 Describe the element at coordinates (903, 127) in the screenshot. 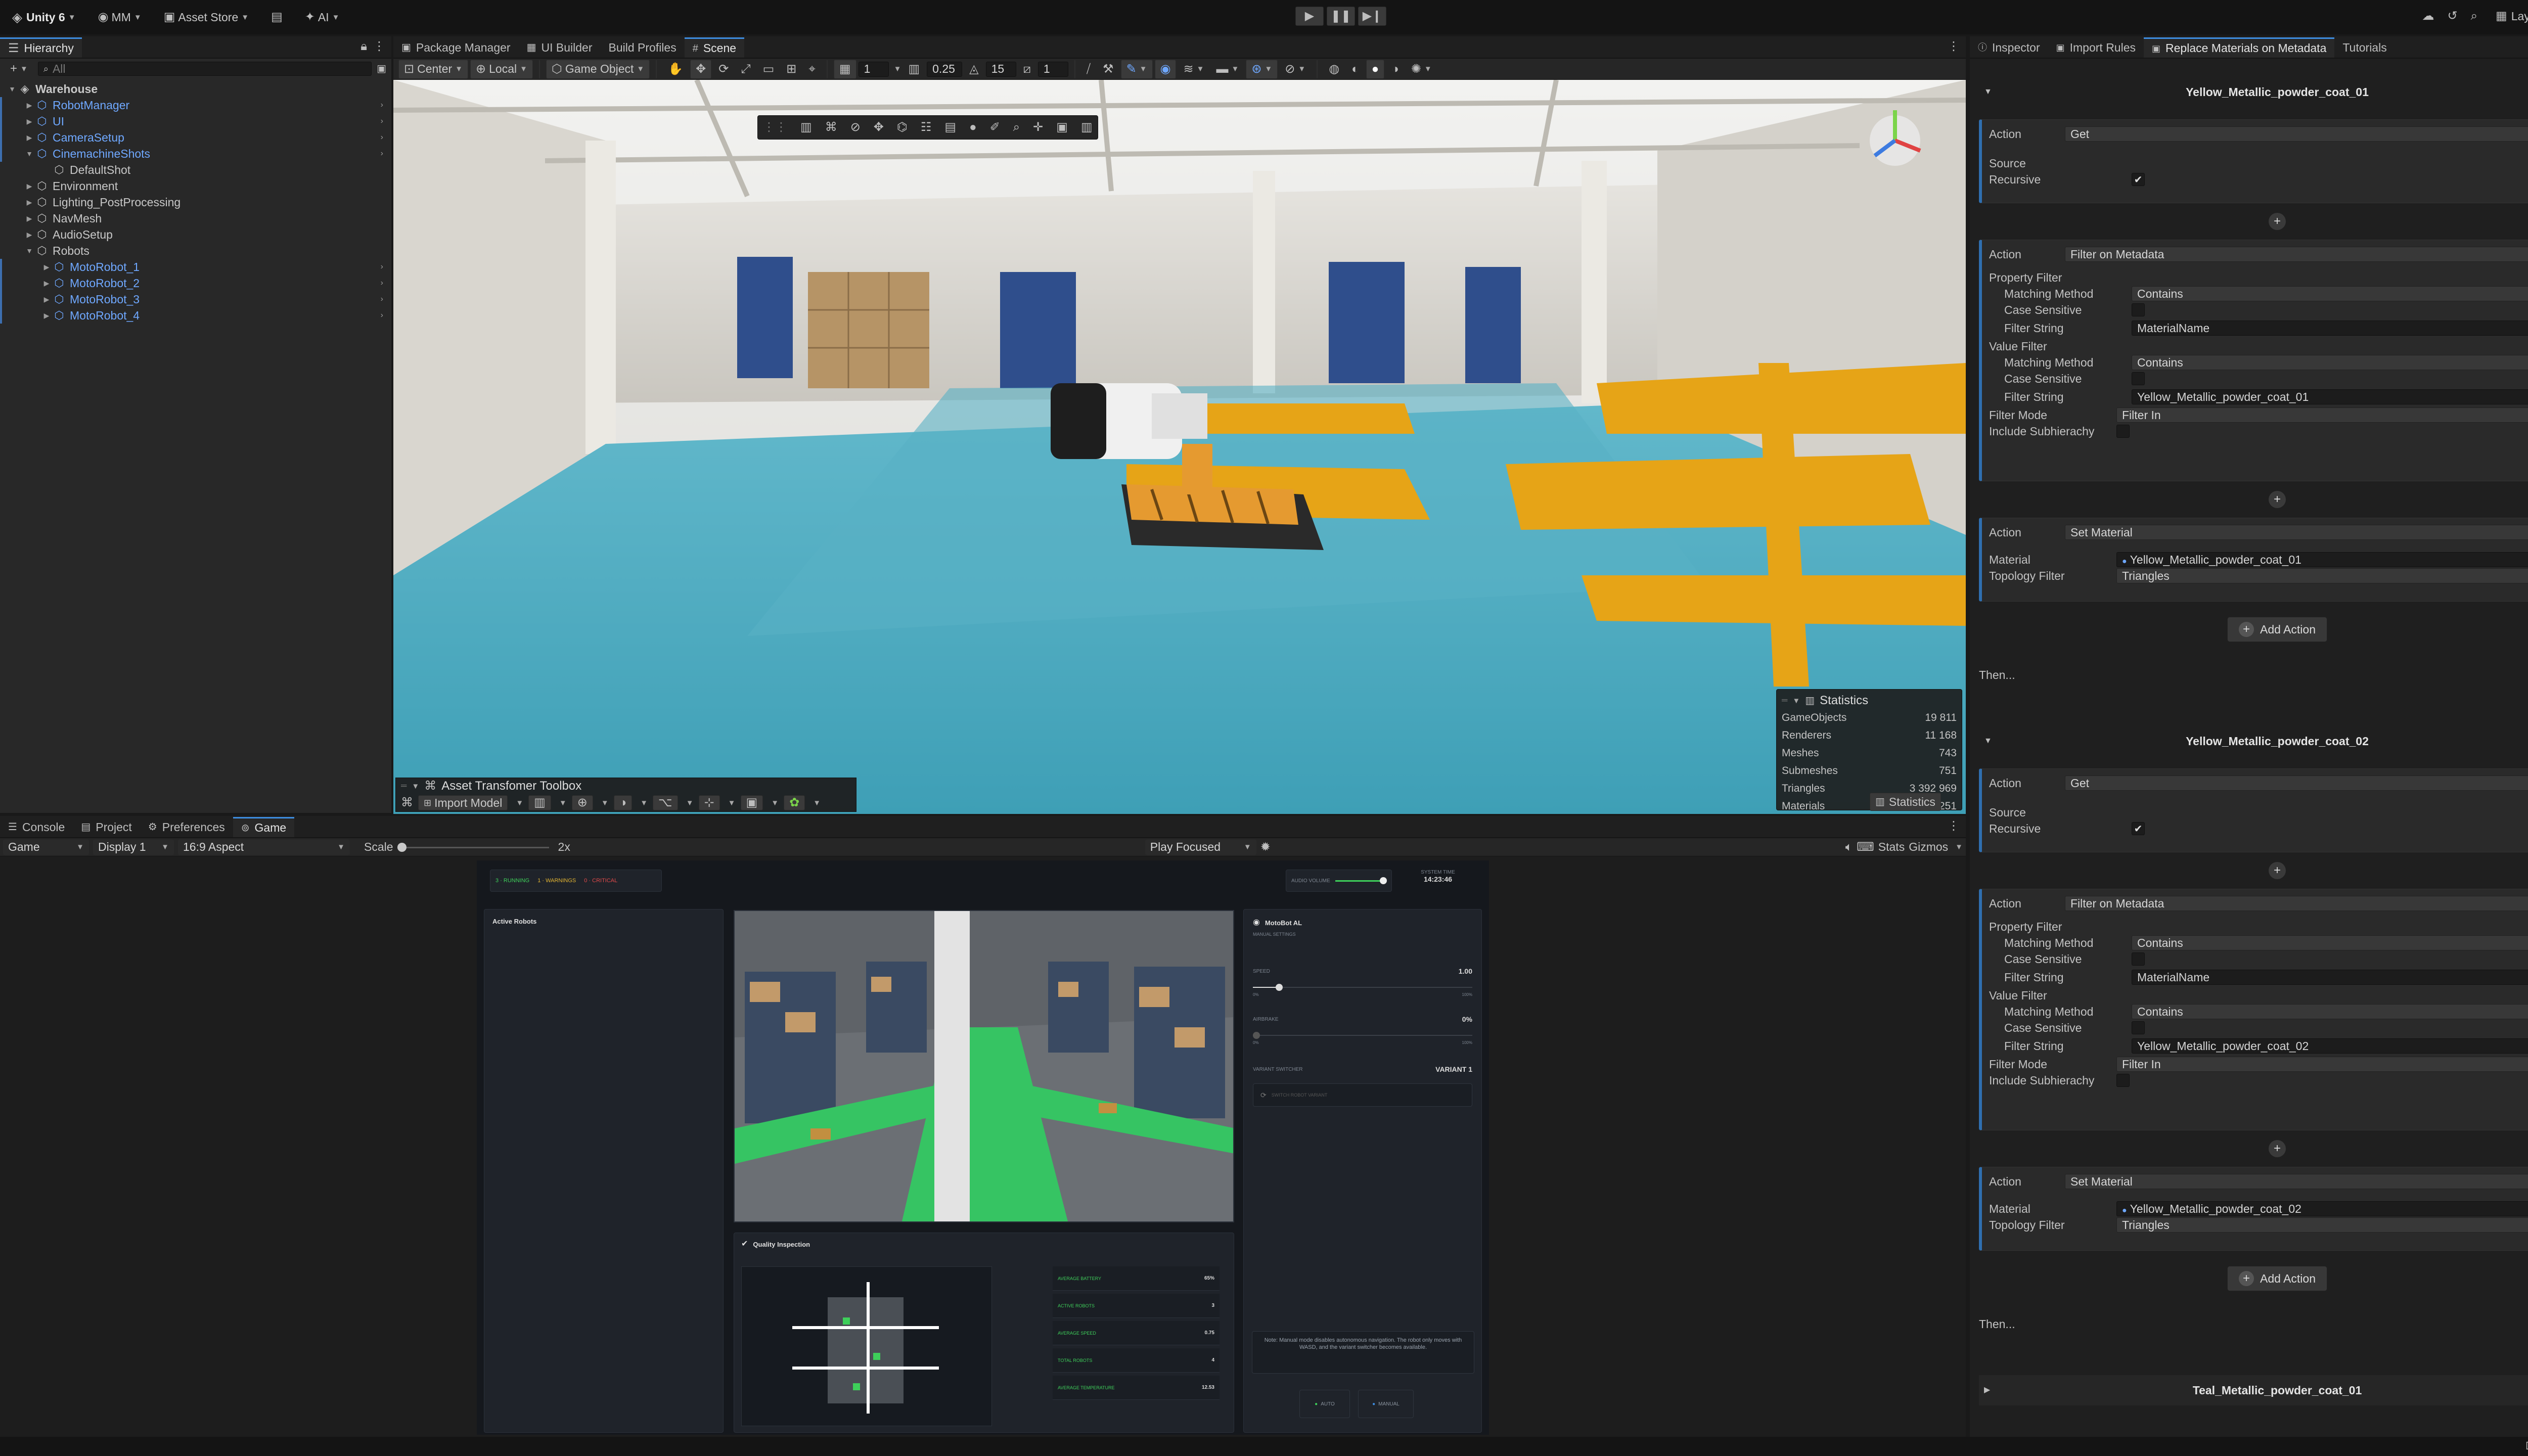

I see `nodes-icon: ⌬` at that location.